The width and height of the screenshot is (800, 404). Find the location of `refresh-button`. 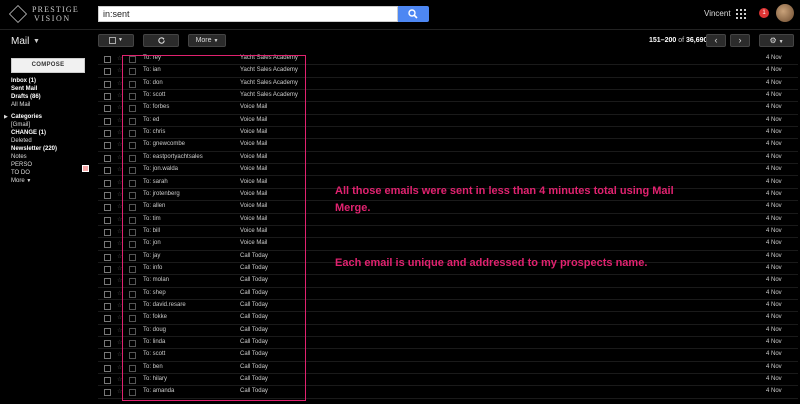

refresh-button is located at coordinates (161, 40).